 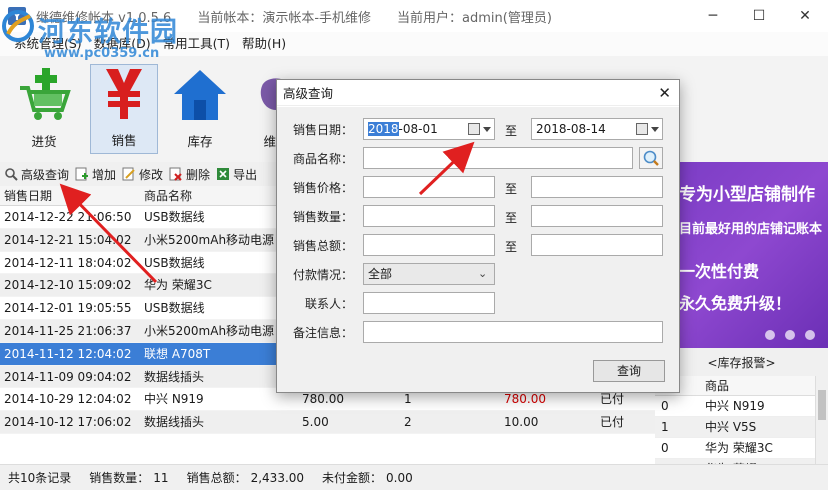 What do you see at coordinates (612, 422) in the screenshot?
I see `cell-payment: 已付` at bounding box center [612, 422].